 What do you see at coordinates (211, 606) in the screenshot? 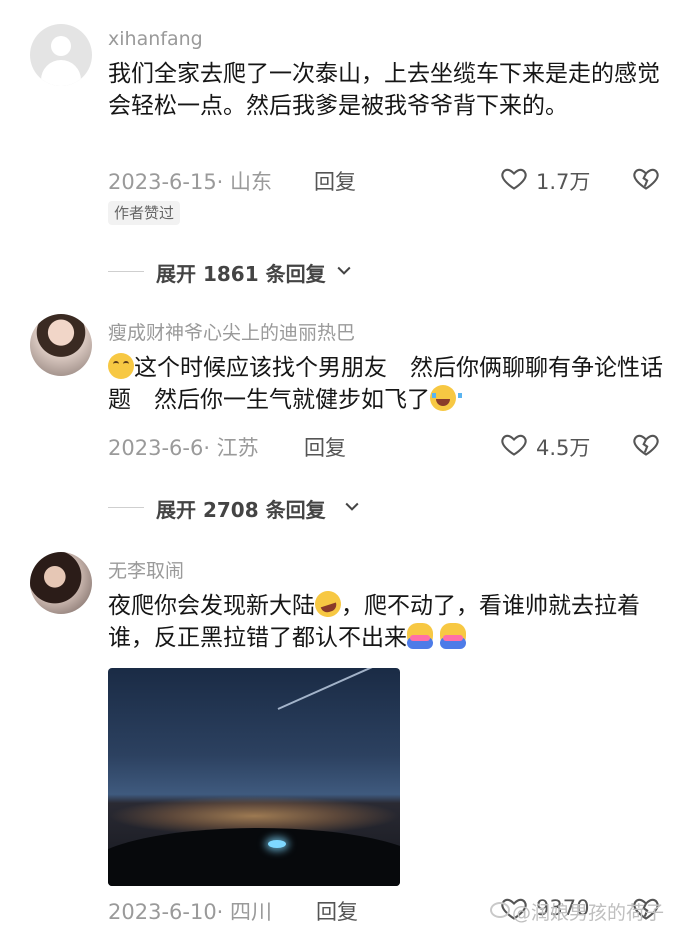
I see `comment-text-part1: 夜爬你会发现新大陆` at bounding box center [211, 606].